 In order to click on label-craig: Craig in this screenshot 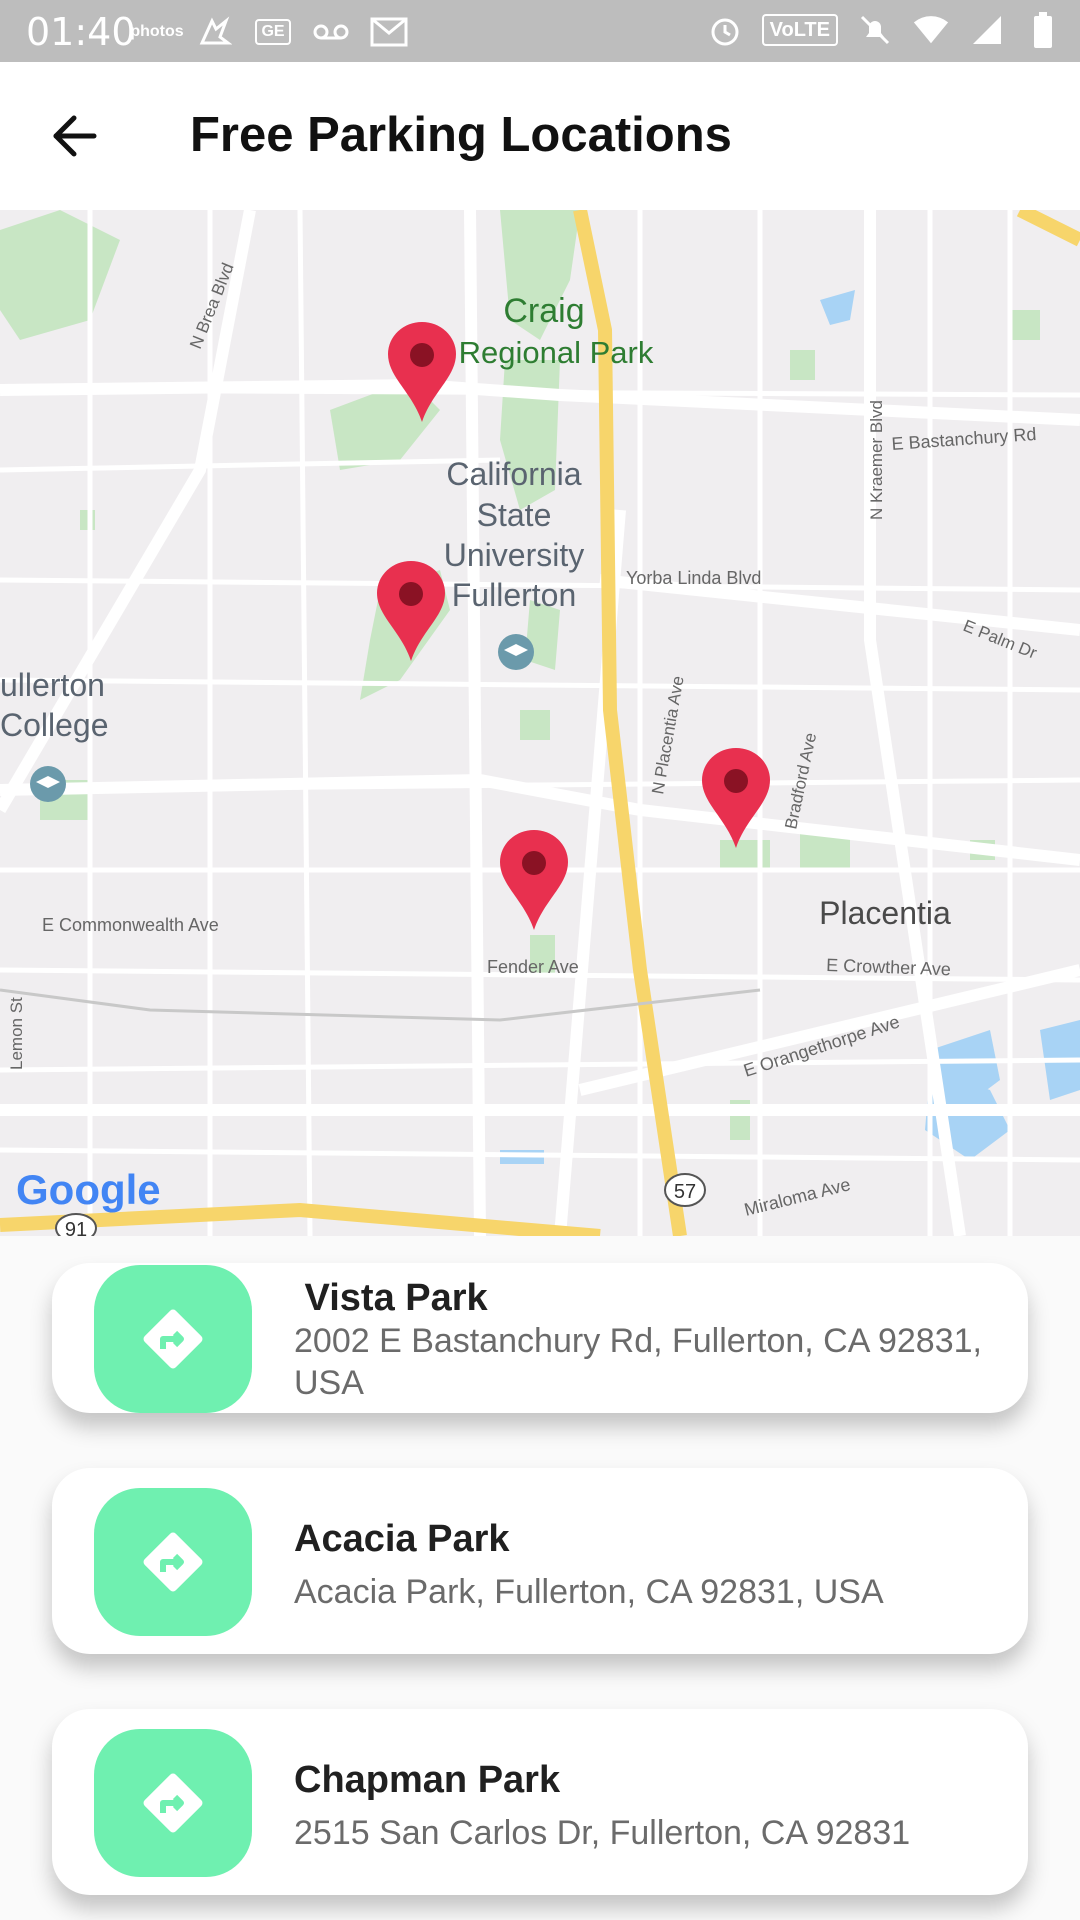, I will do `click(543, 311)`.